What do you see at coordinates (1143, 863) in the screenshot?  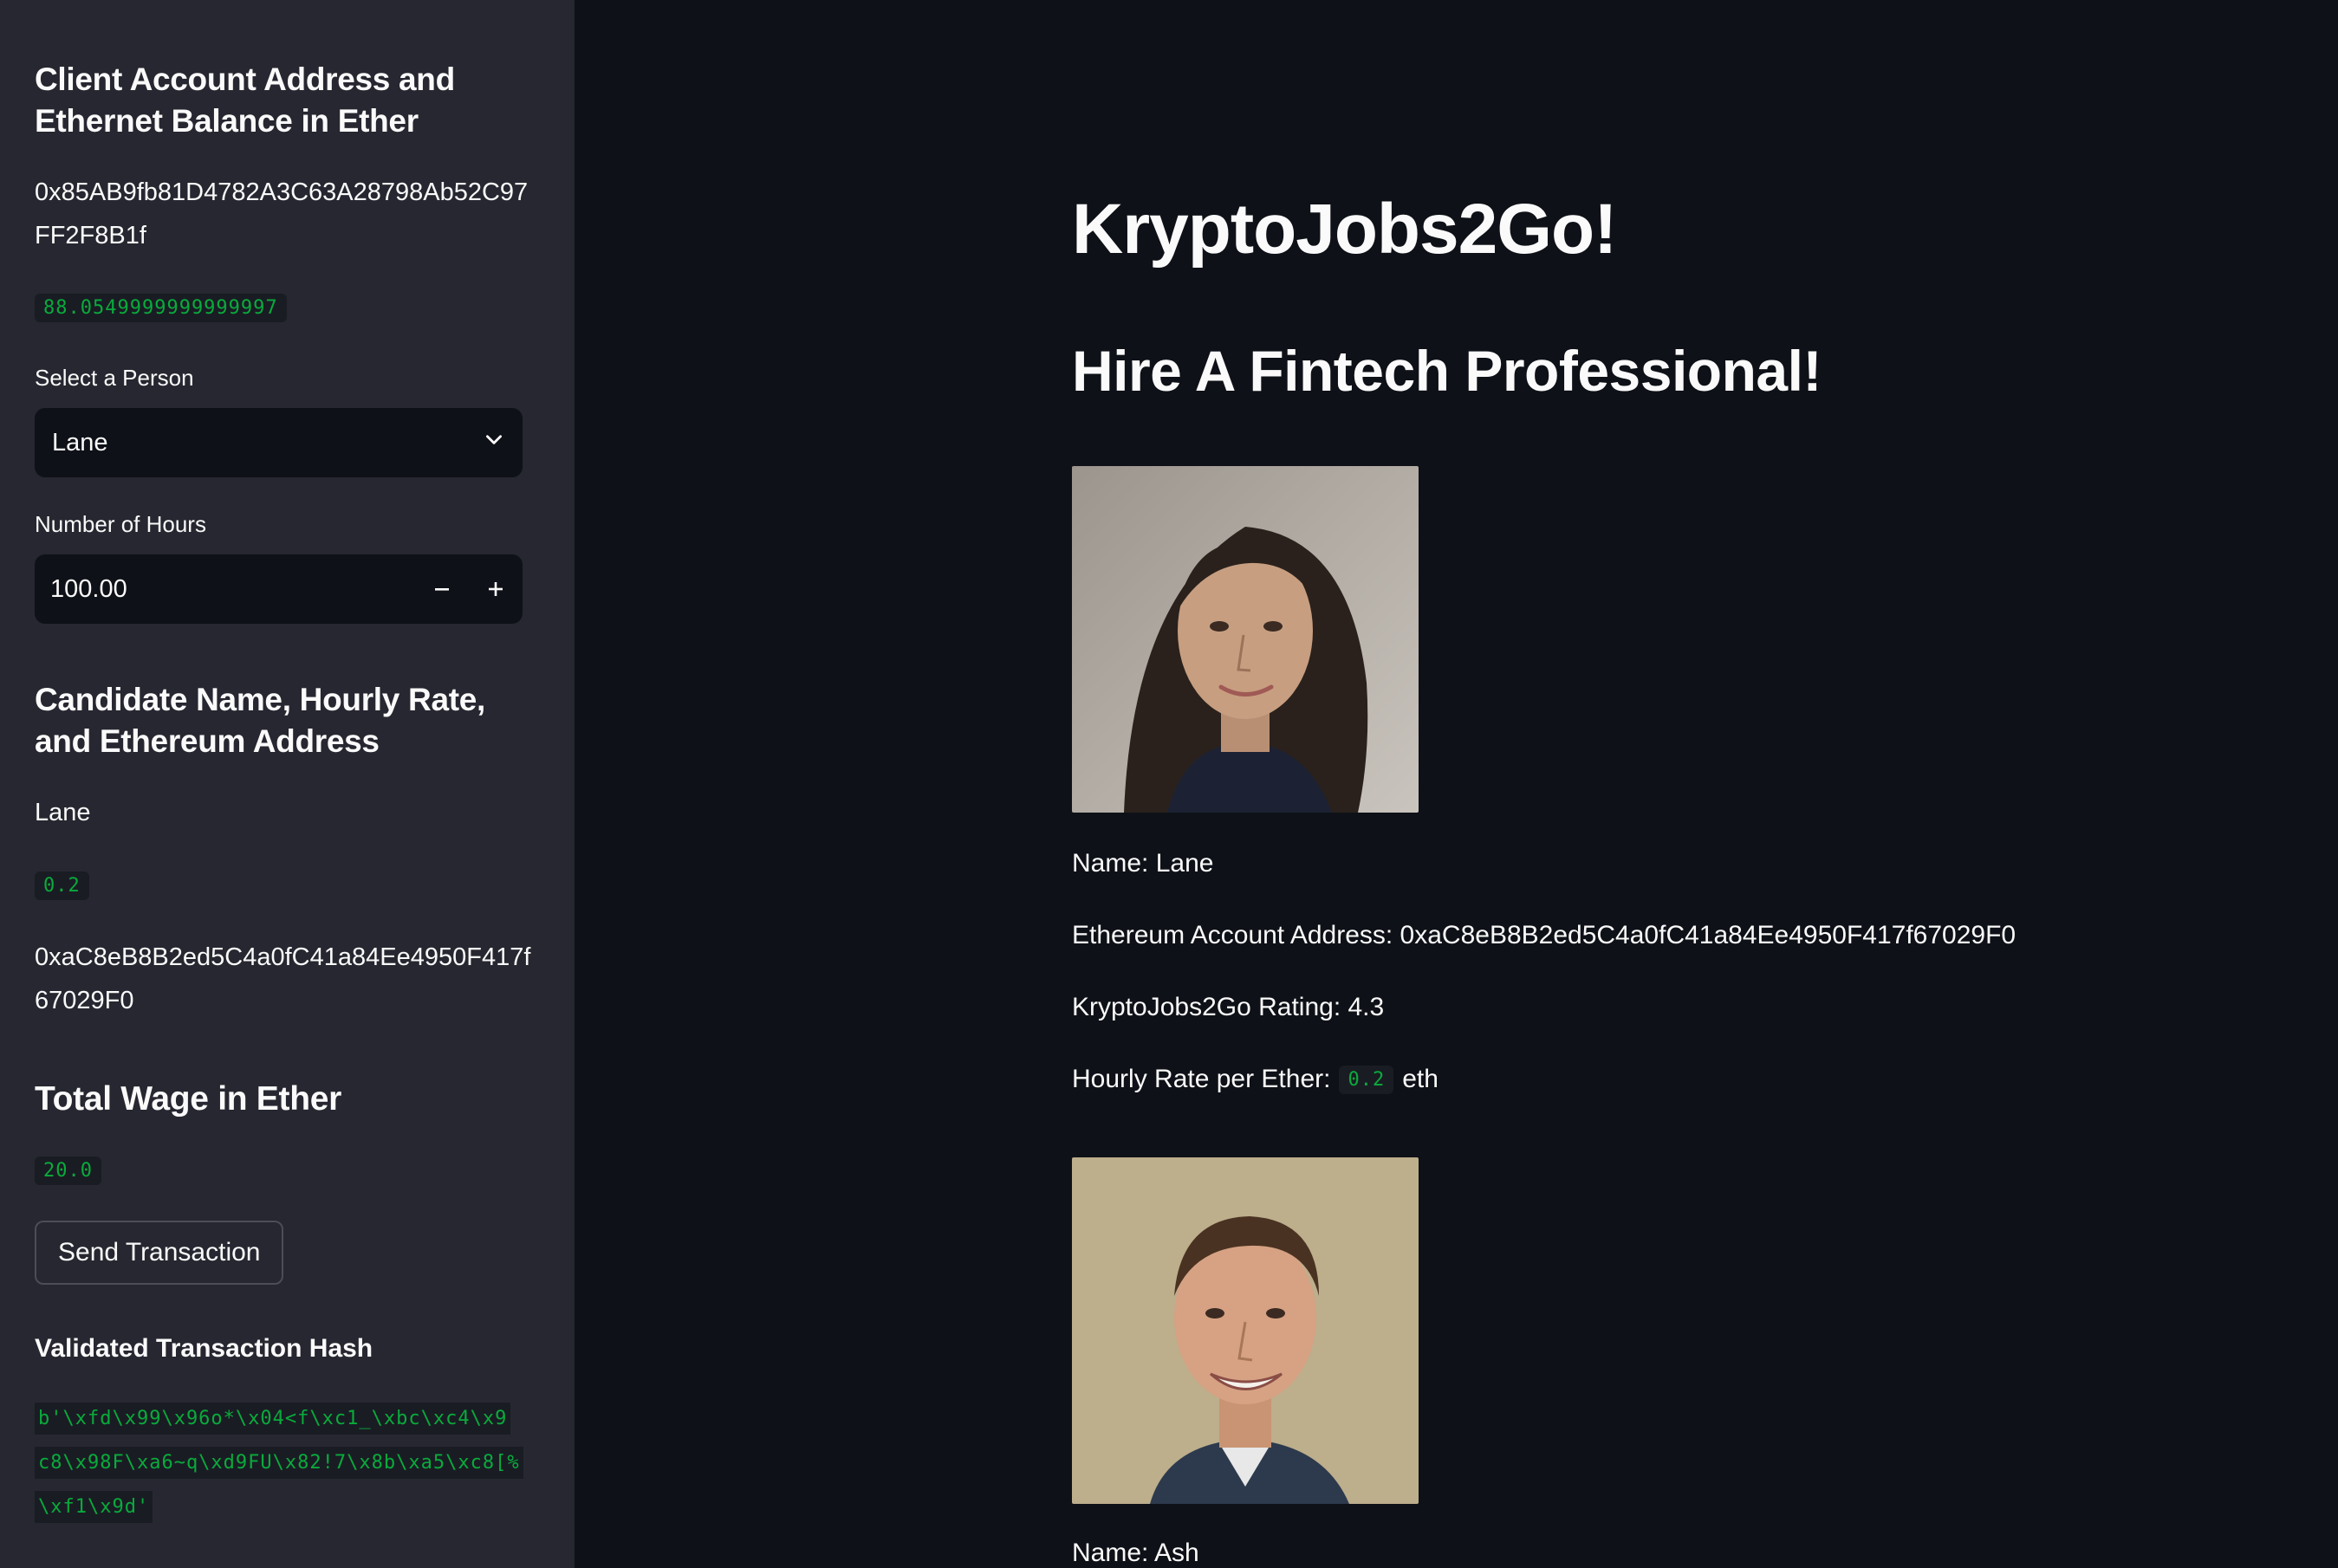 I see `candidate-name-lane: Name: Lane` at bounding box center [1143, 863].